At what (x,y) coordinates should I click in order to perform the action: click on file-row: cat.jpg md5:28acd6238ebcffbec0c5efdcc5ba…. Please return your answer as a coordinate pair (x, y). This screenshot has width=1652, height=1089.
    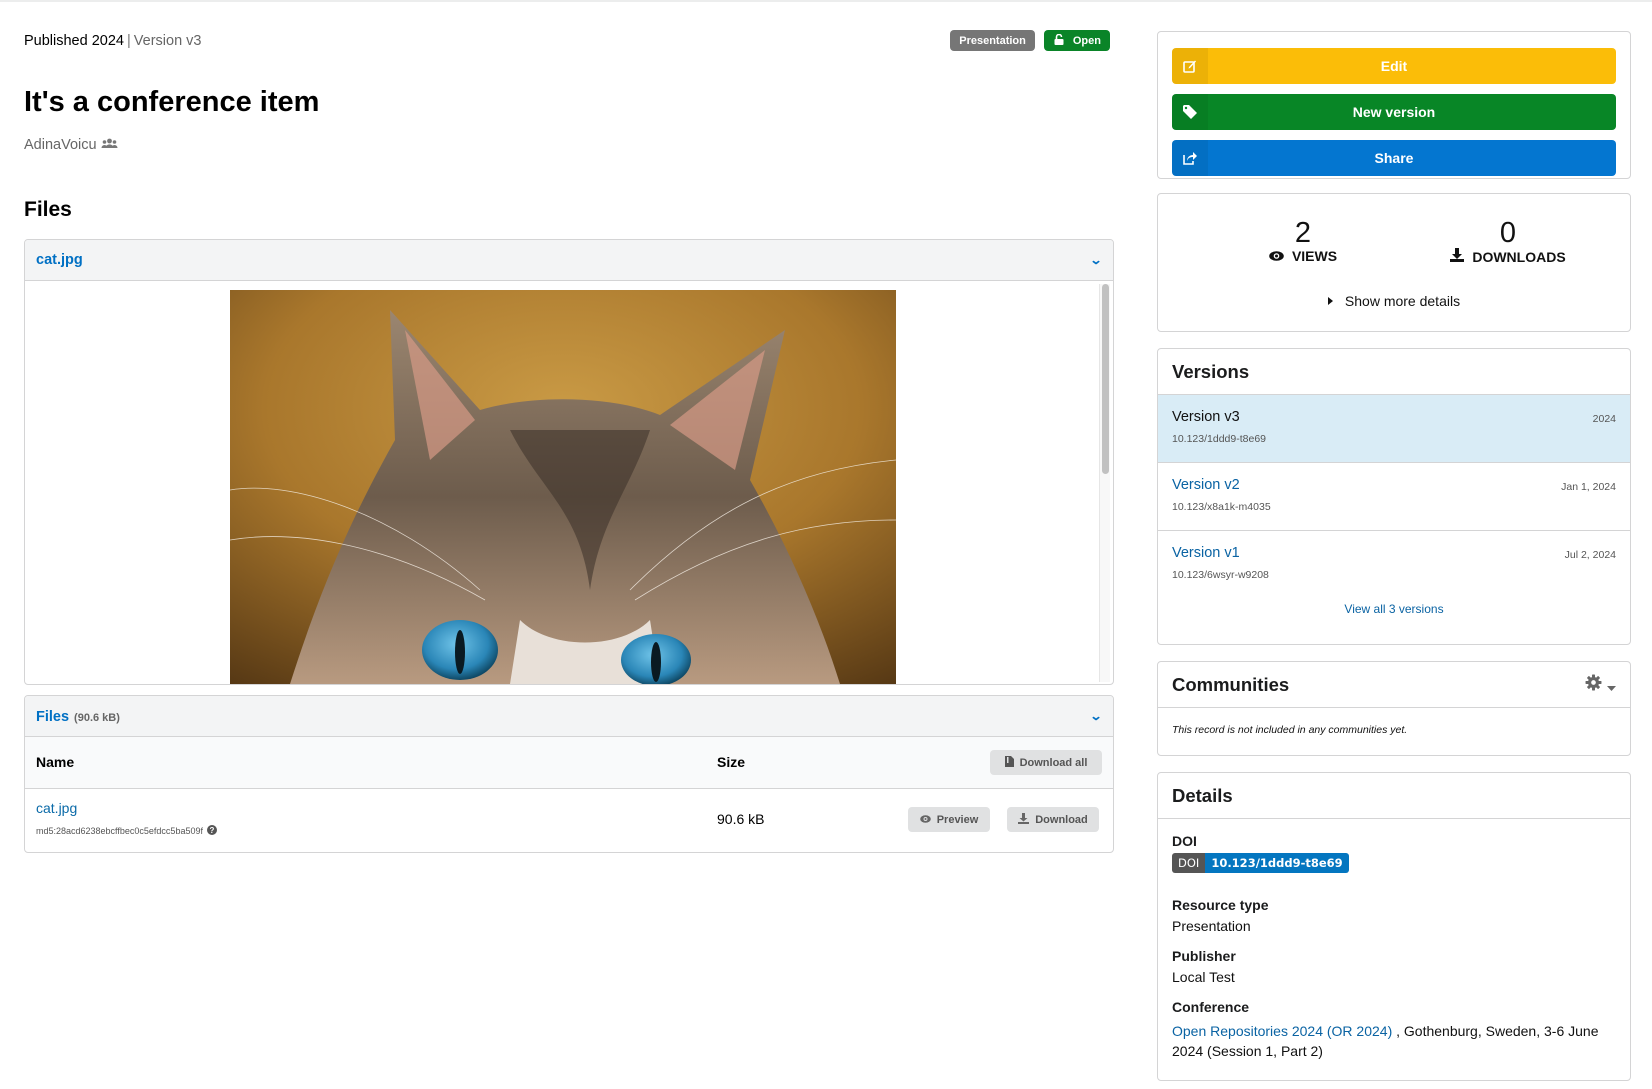
    Looking at the image, I should click on (569, 820).